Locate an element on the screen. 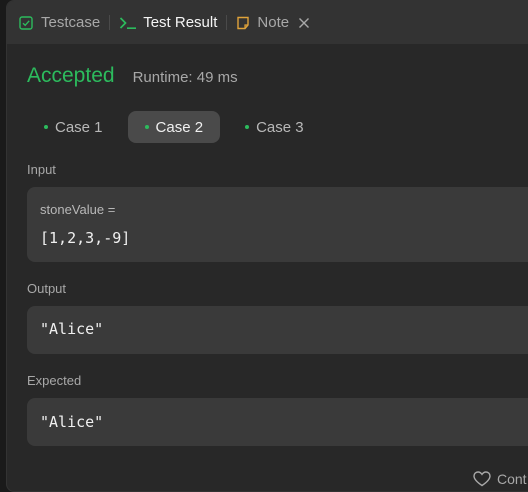 Image resolution: width=528 pixels, height=492 pixels. case-tabs: Case 1 Case 2 Case 3 is located at coordinates (178, 127).